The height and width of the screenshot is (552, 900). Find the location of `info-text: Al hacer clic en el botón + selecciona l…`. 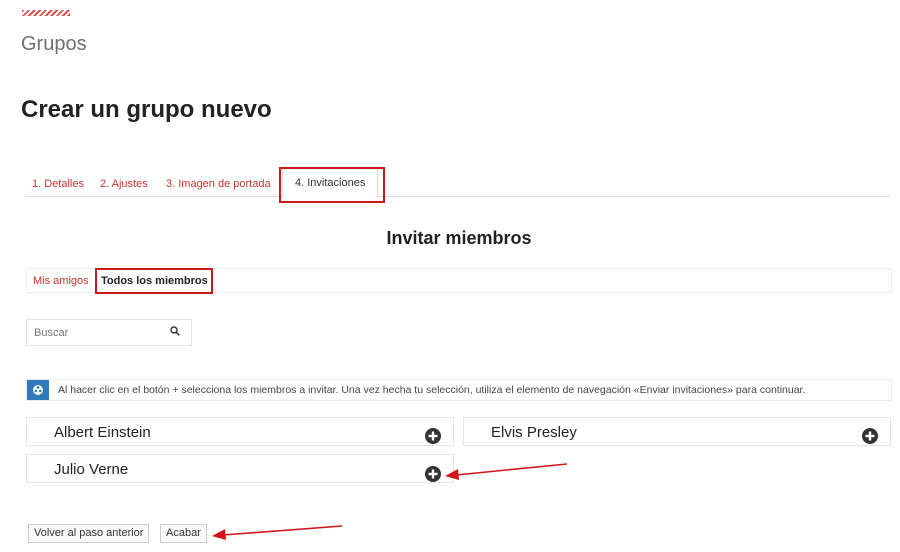

info-text: Al hacer clic en el botón + selecciona l… is located at coordinates (432, 390).